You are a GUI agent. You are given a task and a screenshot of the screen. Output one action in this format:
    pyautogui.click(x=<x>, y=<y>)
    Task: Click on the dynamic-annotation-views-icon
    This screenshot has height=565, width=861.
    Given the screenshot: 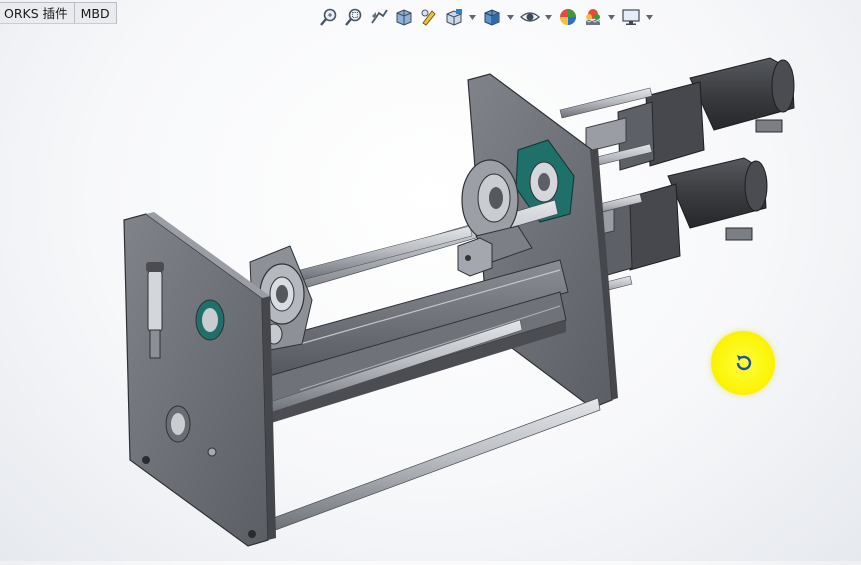 What is the action you would take?
    pyautogui.click(x=429, y=17)
    